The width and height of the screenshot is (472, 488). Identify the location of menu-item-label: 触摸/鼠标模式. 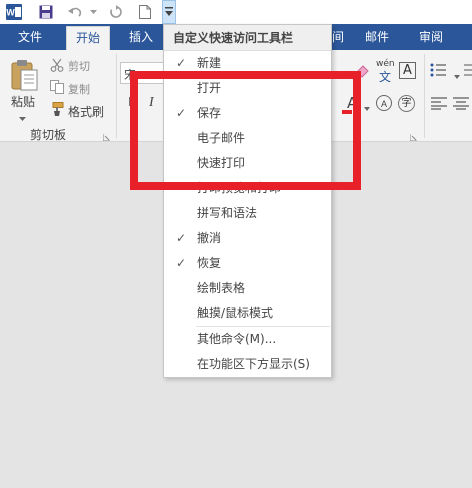
(235, 313).